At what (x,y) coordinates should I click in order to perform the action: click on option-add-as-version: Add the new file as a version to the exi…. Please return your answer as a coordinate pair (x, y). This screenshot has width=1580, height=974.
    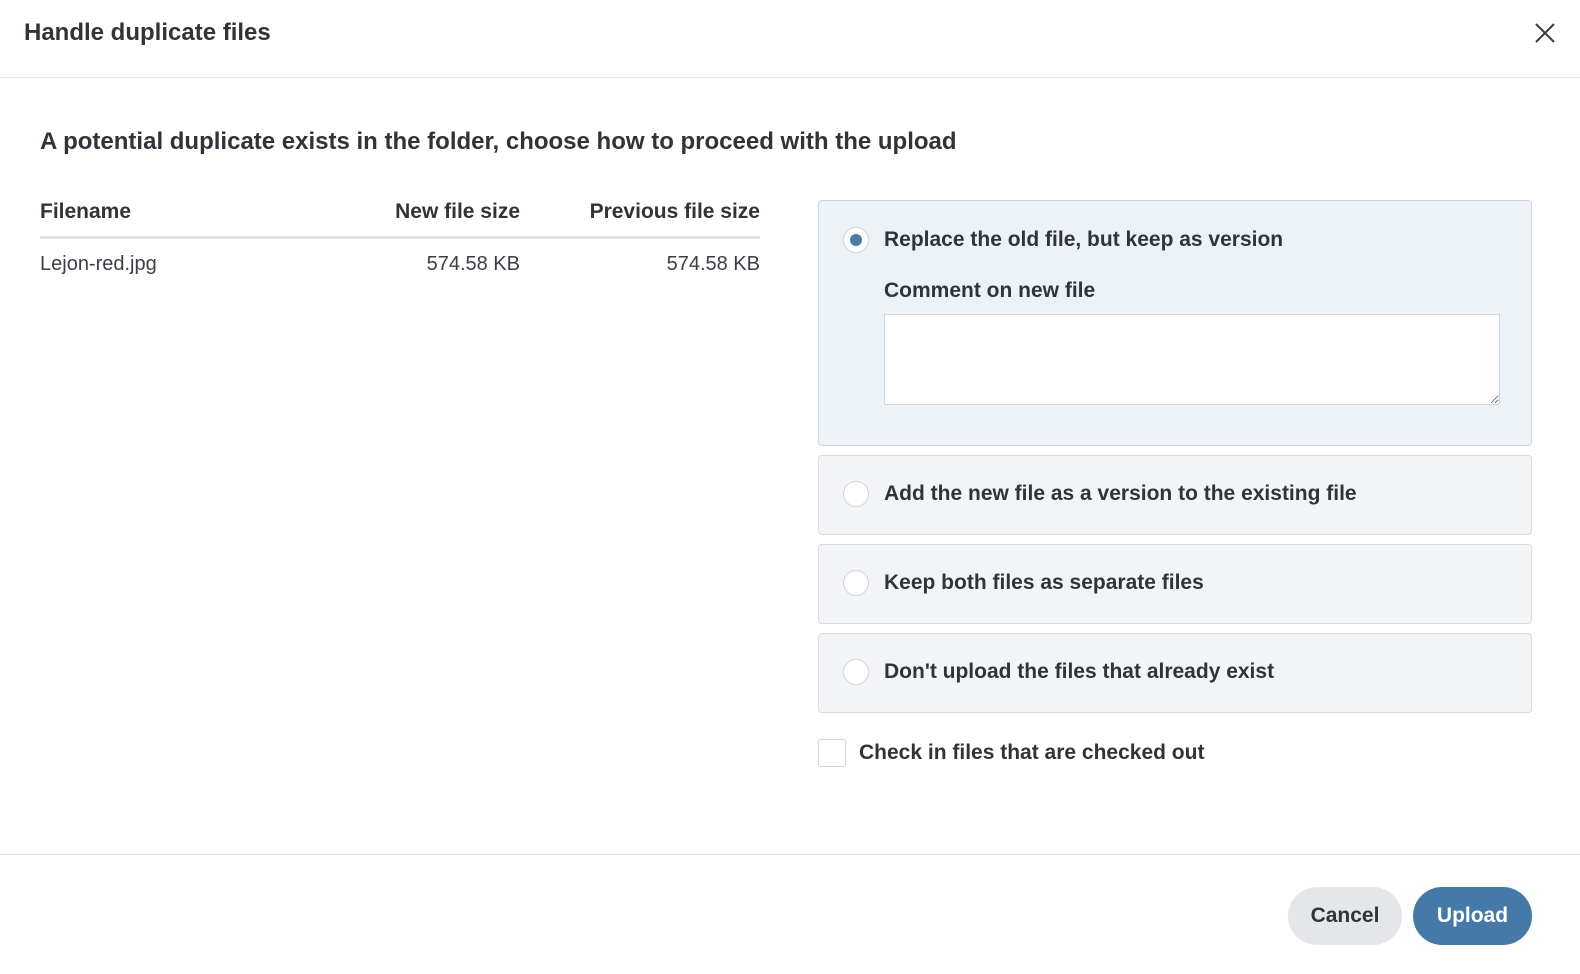
    Looking at the image, I should click on (1175, 495).